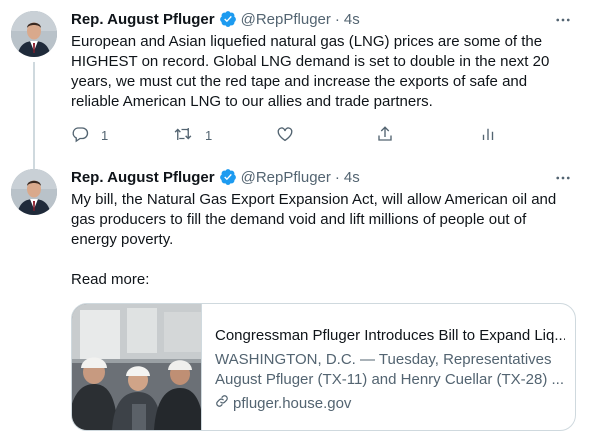 The image size is (589, 439). Describe the element at coordinates (137, 367) in the screenshot. I see `link-card-image` at that location.